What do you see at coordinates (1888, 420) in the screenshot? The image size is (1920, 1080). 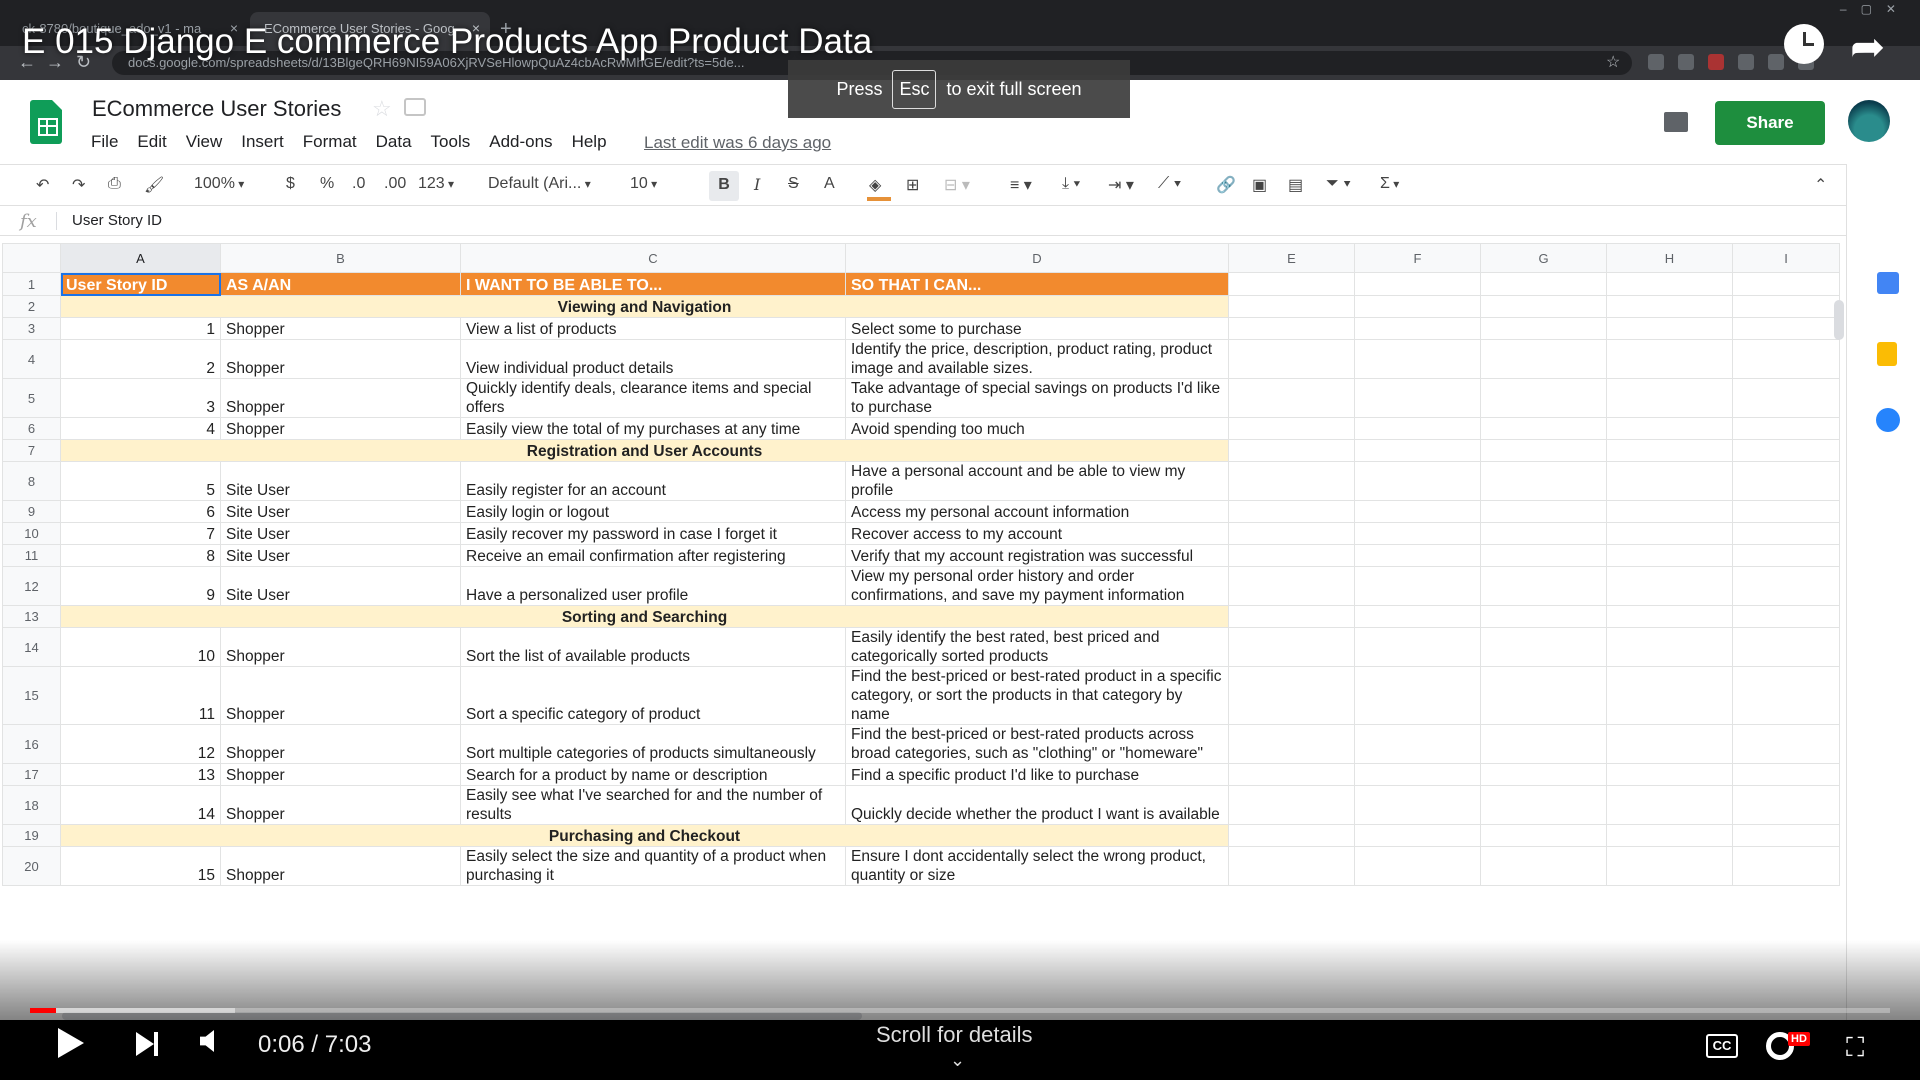 I see `tasks-icon` at bounding box center [1888, 420].